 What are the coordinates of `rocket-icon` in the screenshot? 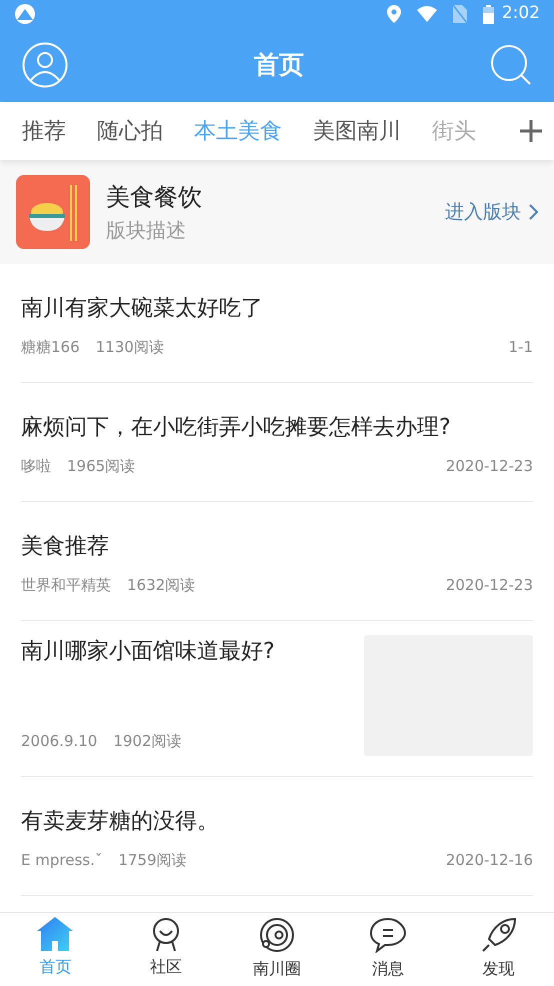 It's located at (498, 935).